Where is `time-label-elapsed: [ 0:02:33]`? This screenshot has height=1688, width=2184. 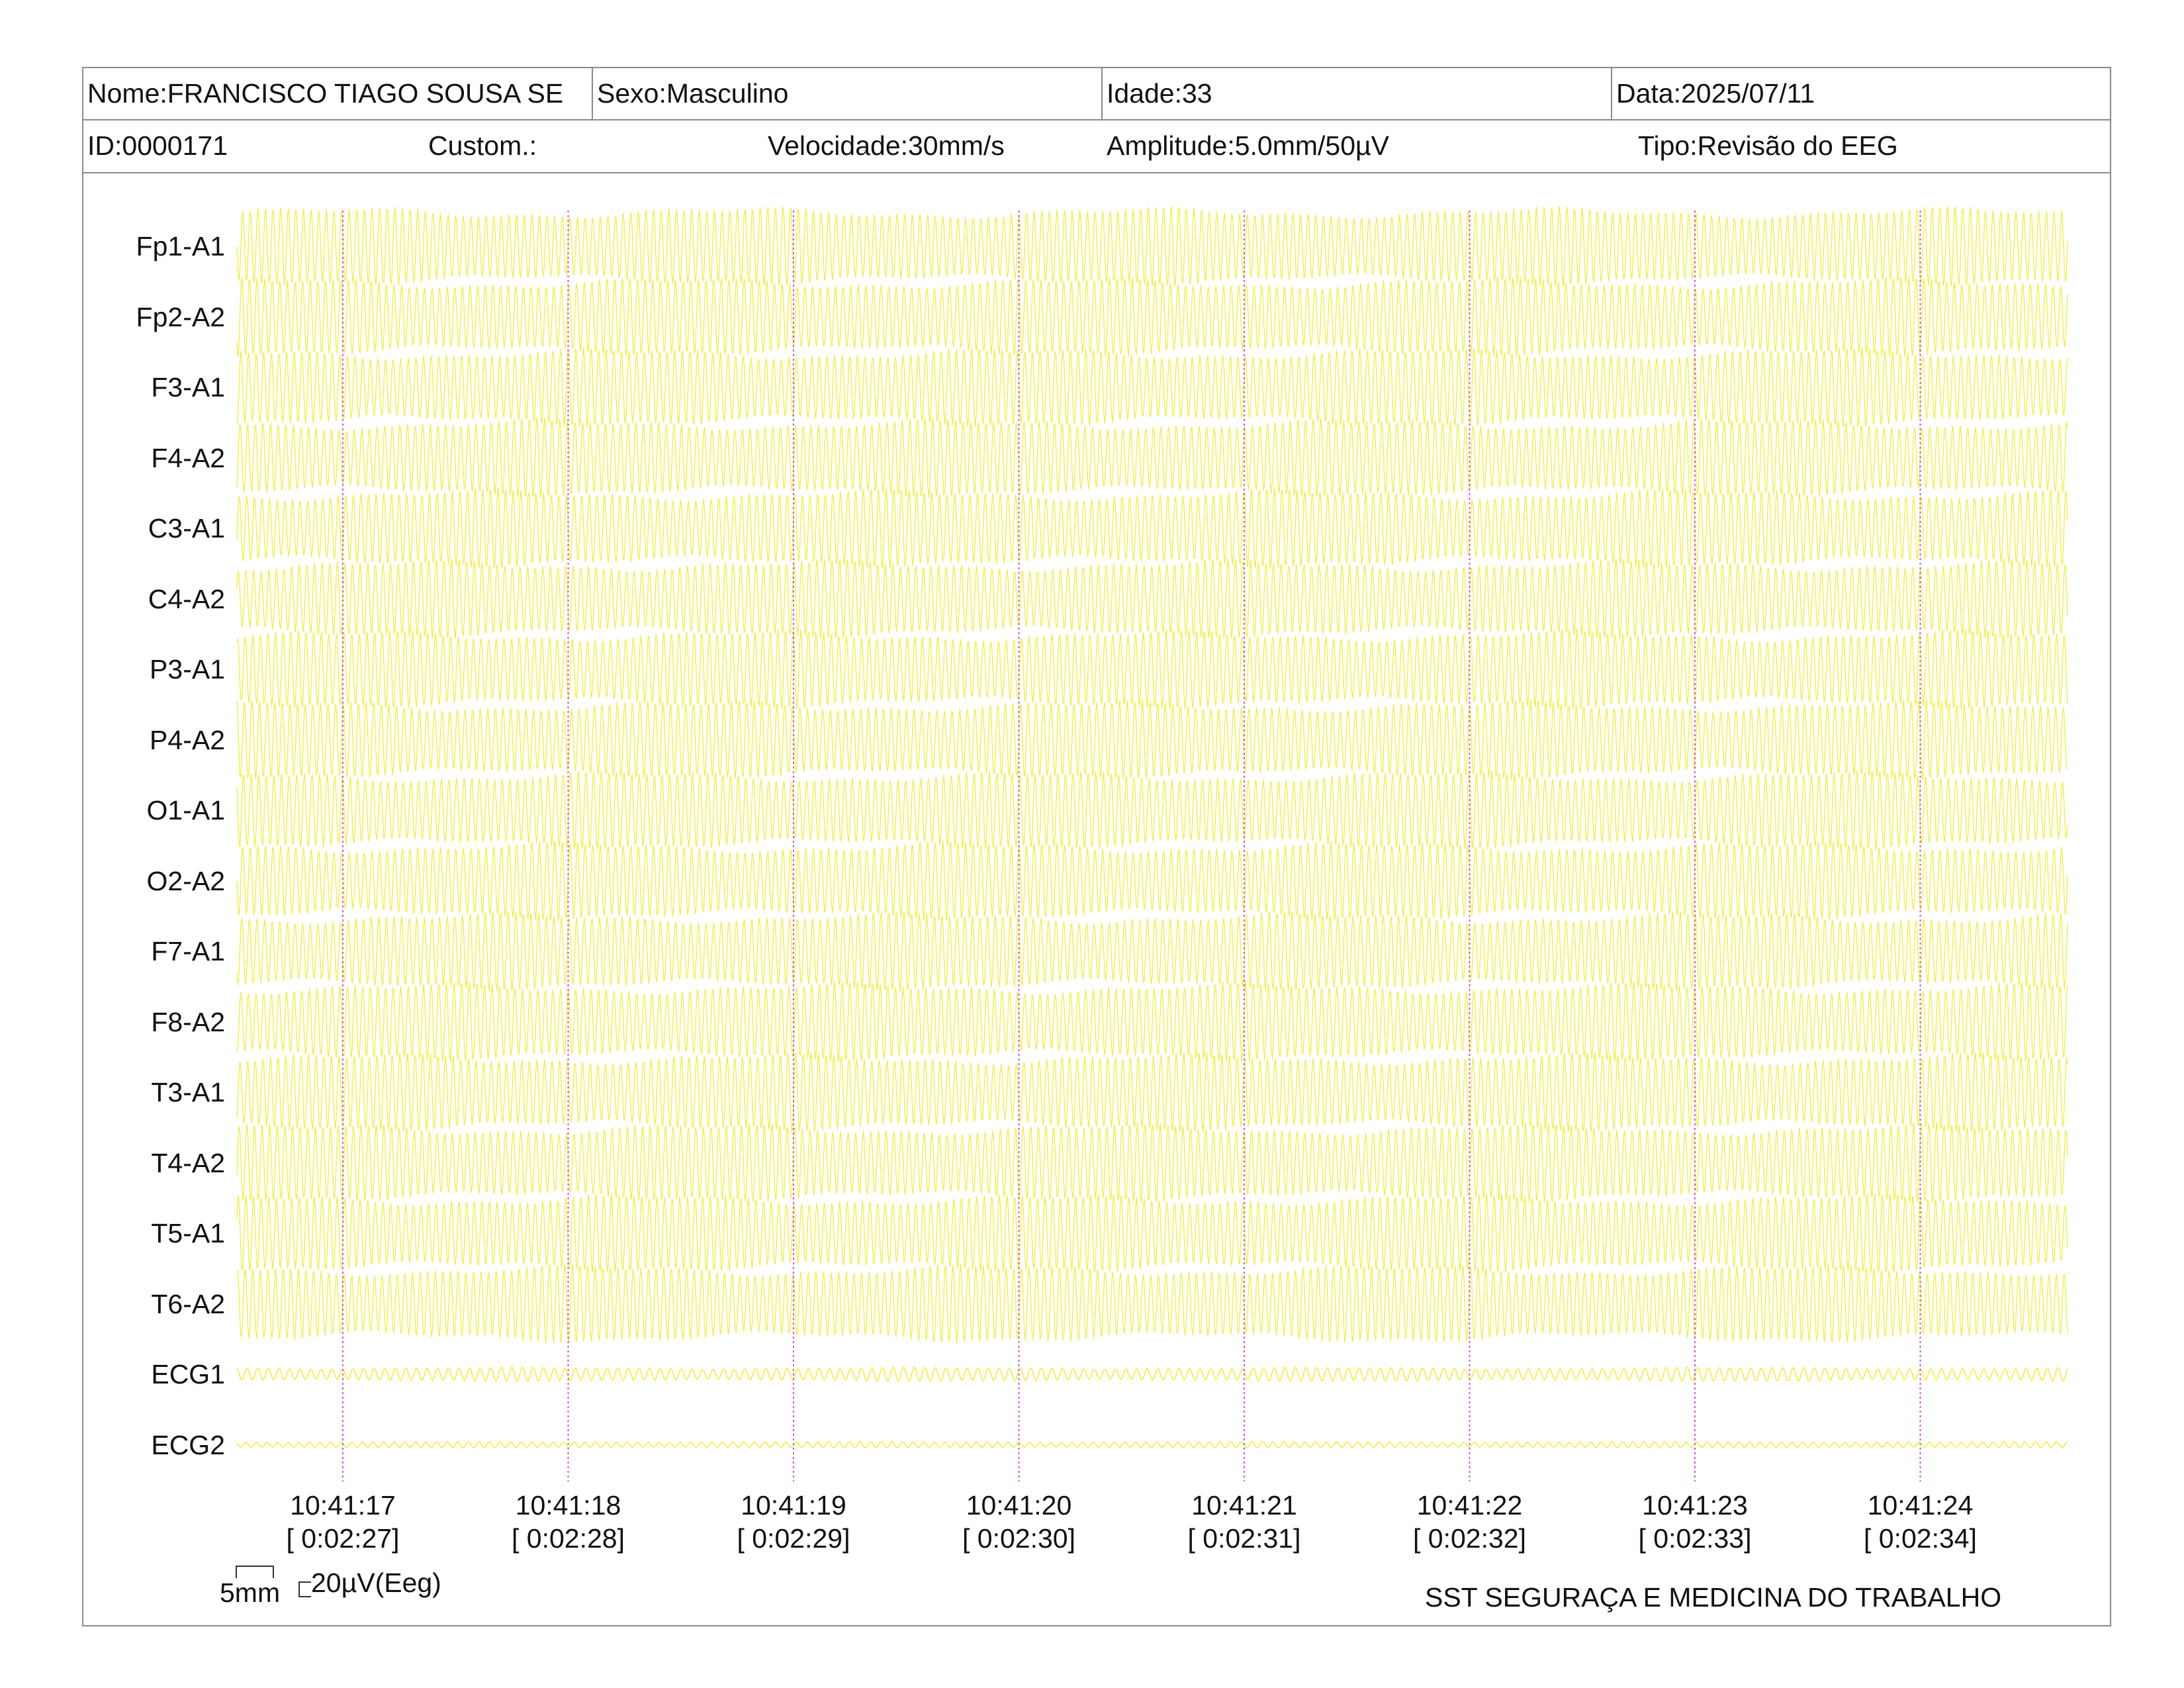 time-label-elapsed: [ 0:02:33] is located at coordinates (1695, 1538).